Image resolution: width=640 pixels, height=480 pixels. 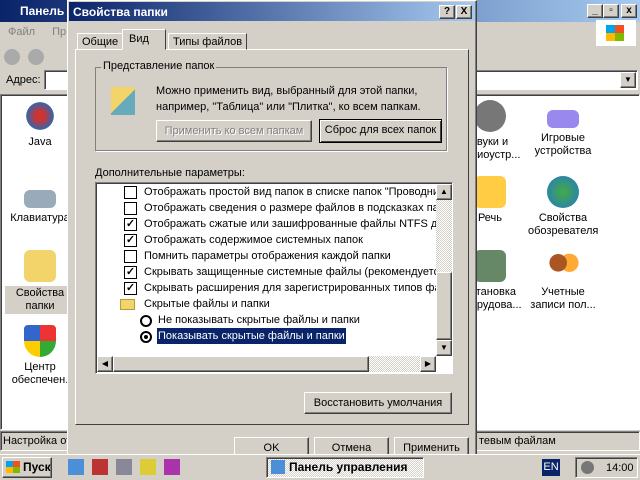 What do you see at coordinates (76, 467) in the screenshot?
I see `ie-icon` at bounding box center [76, 467].